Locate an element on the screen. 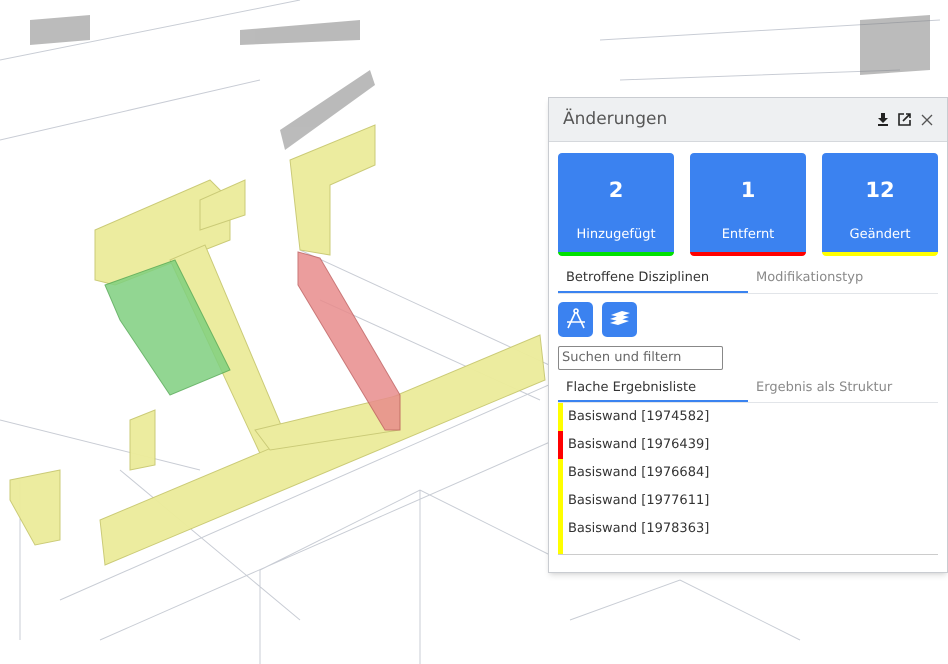 The height and width of the screenshot is (664, 948). summary-card: 1 Entfernt is located at coordinates (748, 204).